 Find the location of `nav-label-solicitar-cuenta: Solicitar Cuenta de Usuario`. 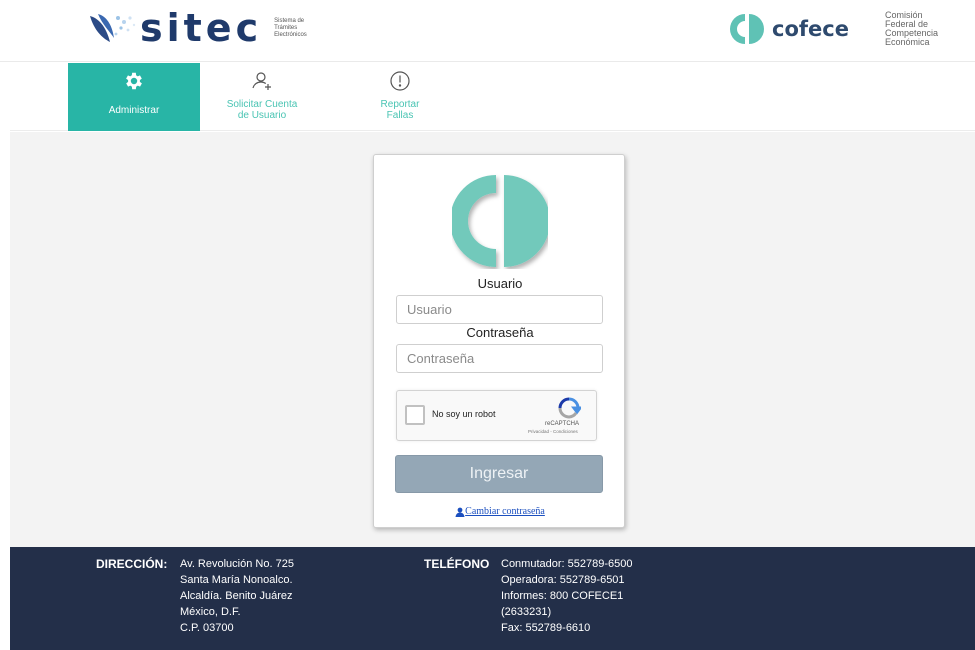

nav-label-solicitar-cuenta: Solicitar Cuenta de Usuario is located at coordinates (262, 110).